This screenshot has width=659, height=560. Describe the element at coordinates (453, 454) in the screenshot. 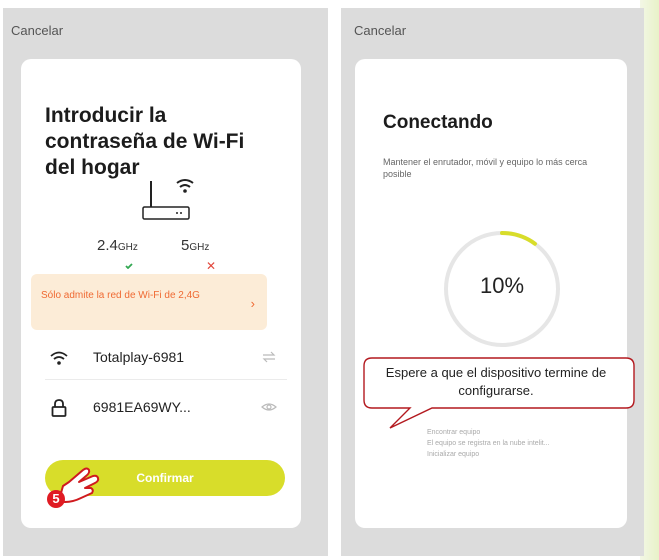

I see `step-item: Inicializar equipo` at that location.